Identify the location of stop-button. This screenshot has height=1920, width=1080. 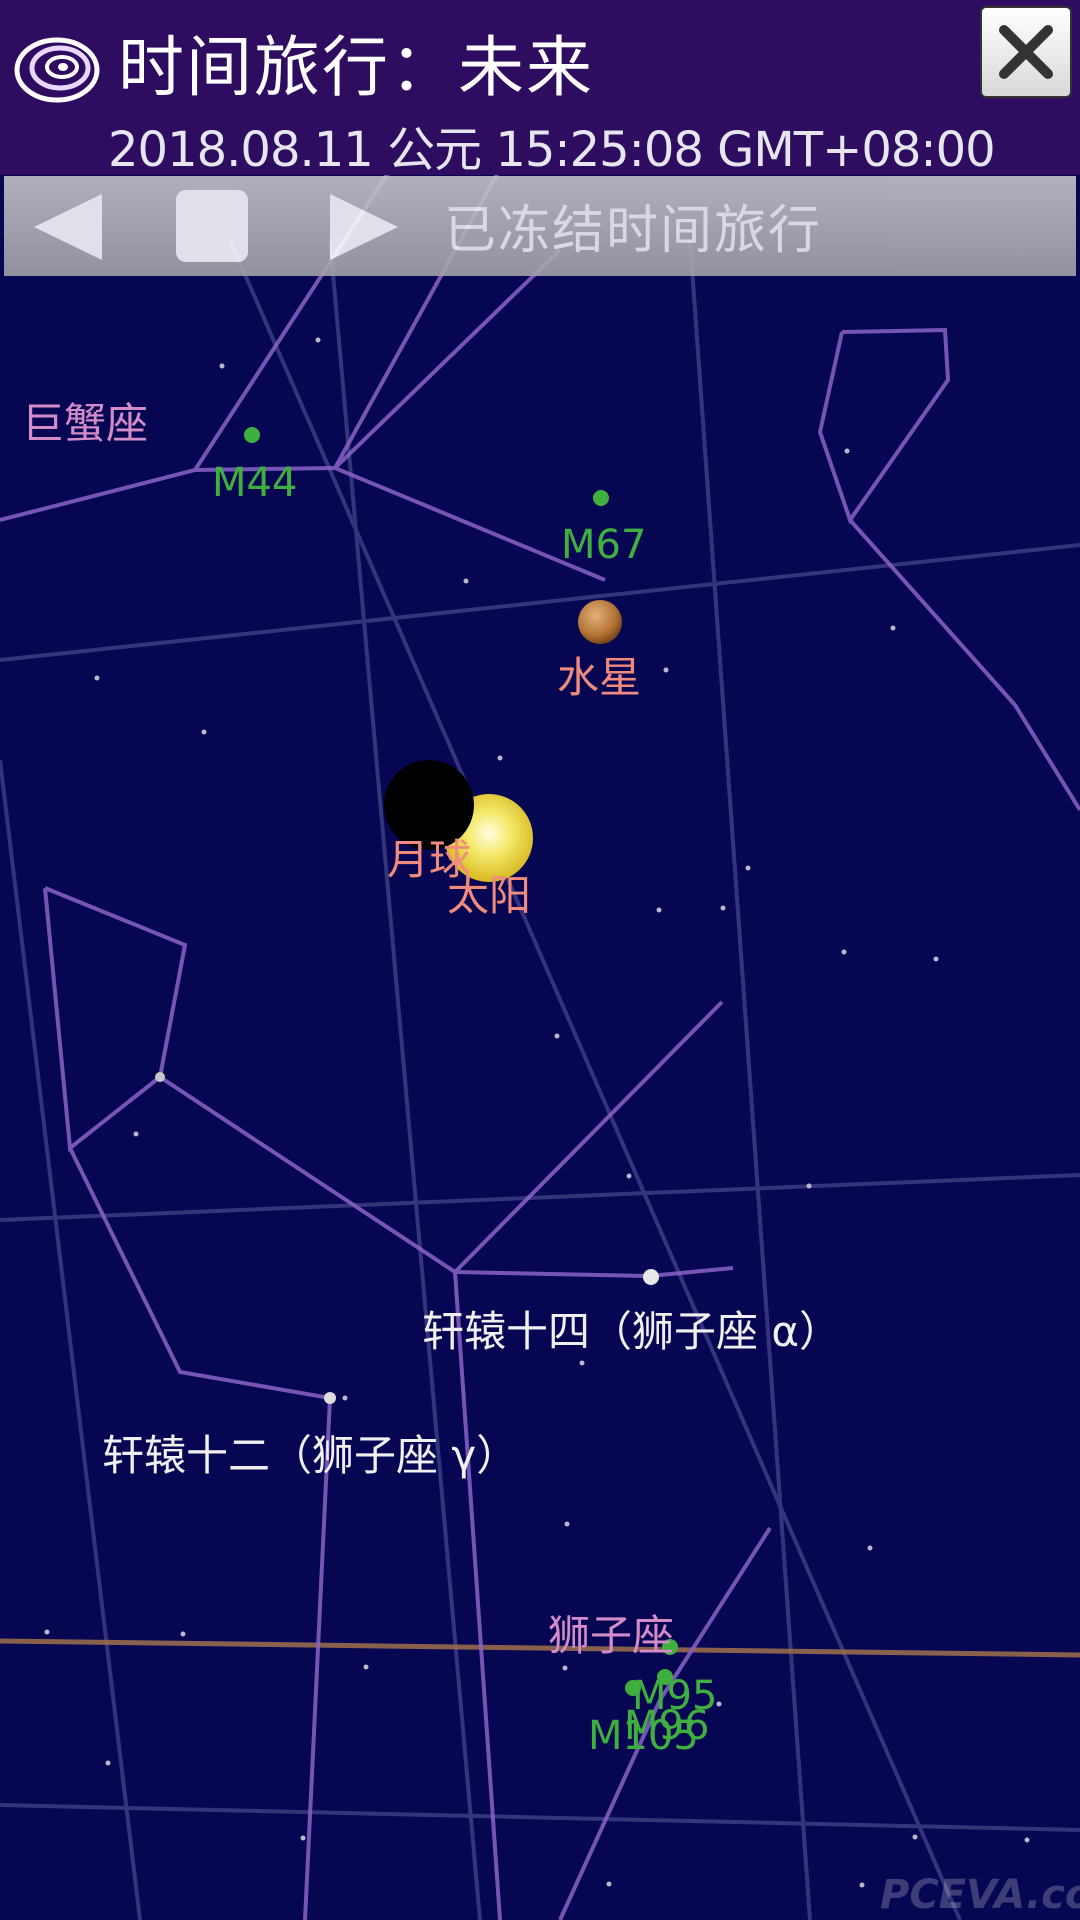
(212, 226).